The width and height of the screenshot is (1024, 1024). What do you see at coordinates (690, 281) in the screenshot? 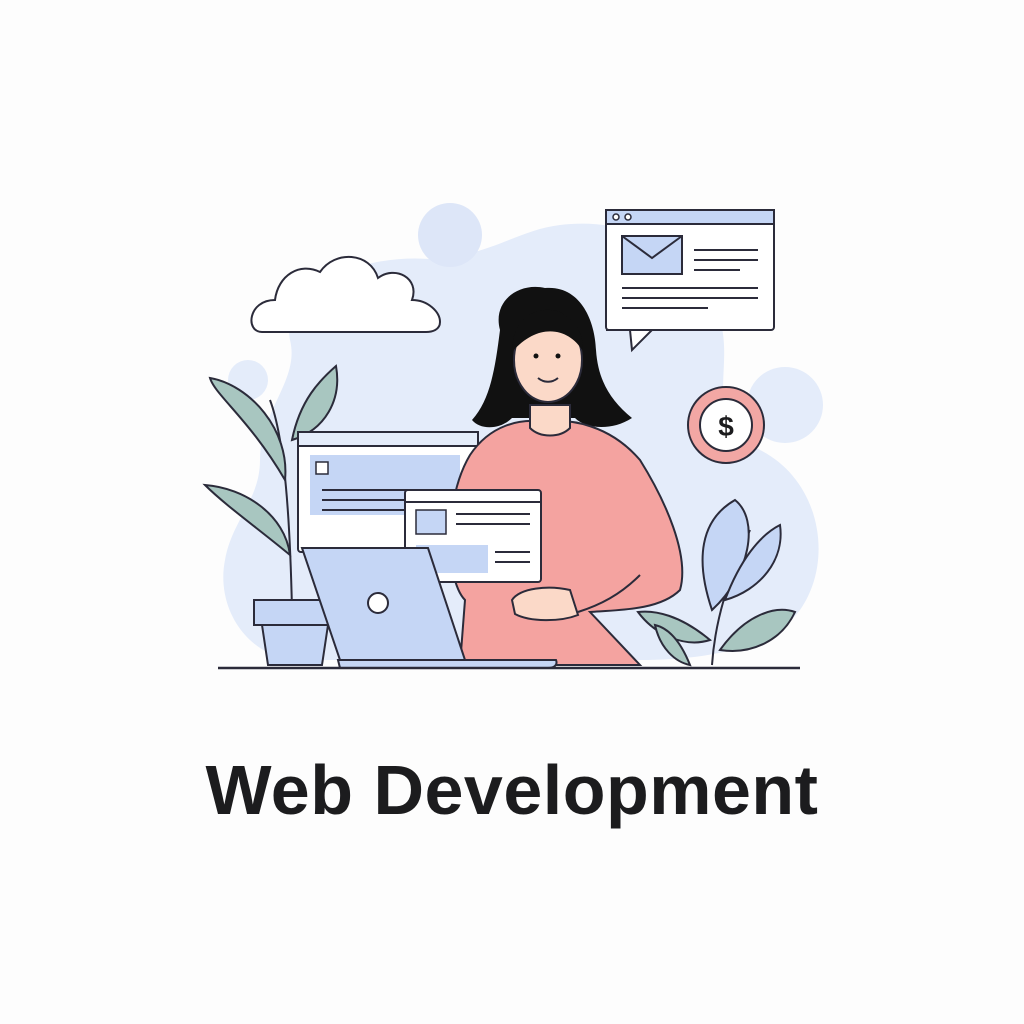
I see `email-window` at bounding box center [690, 281].